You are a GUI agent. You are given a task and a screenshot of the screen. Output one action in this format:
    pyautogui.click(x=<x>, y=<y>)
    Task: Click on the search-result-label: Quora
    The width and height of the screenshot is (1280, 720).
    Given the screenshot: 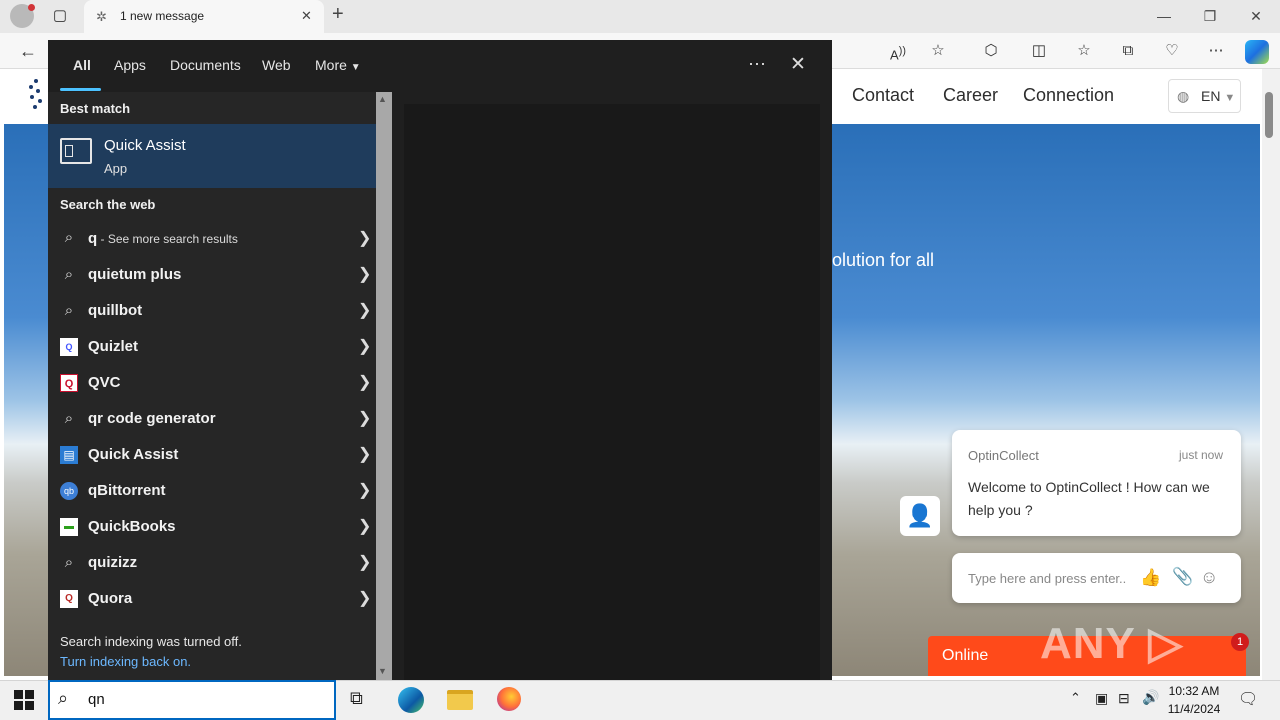 What is the action you would take?
    pyautogui.click(x=110, y=598)
    